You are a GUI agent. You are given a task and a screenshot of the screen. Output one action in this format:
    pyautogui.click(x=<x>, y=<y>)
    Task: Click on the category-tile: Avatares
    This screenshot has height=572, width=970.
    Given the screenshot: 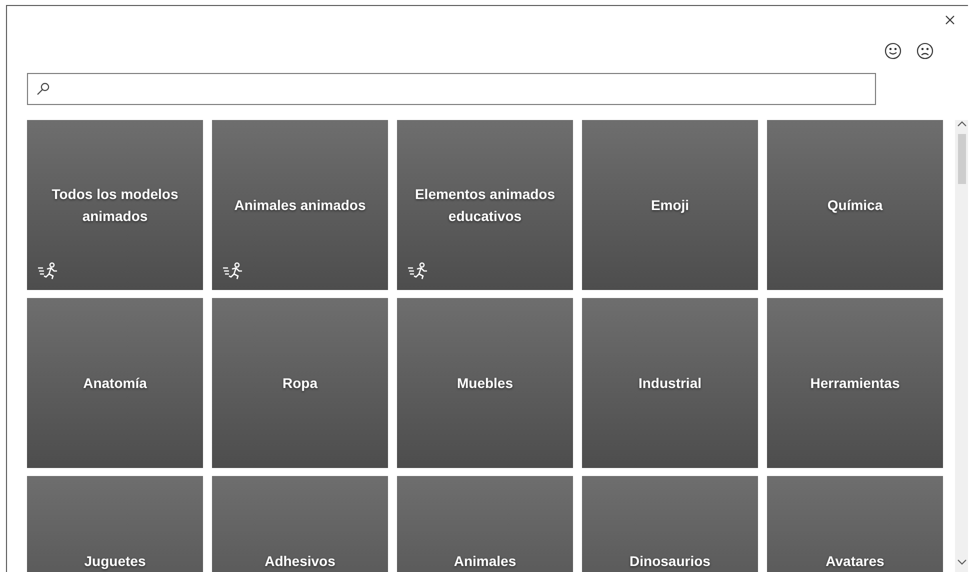 What is the action you would take?
    pyautogui.click(x=855, y=524)
    